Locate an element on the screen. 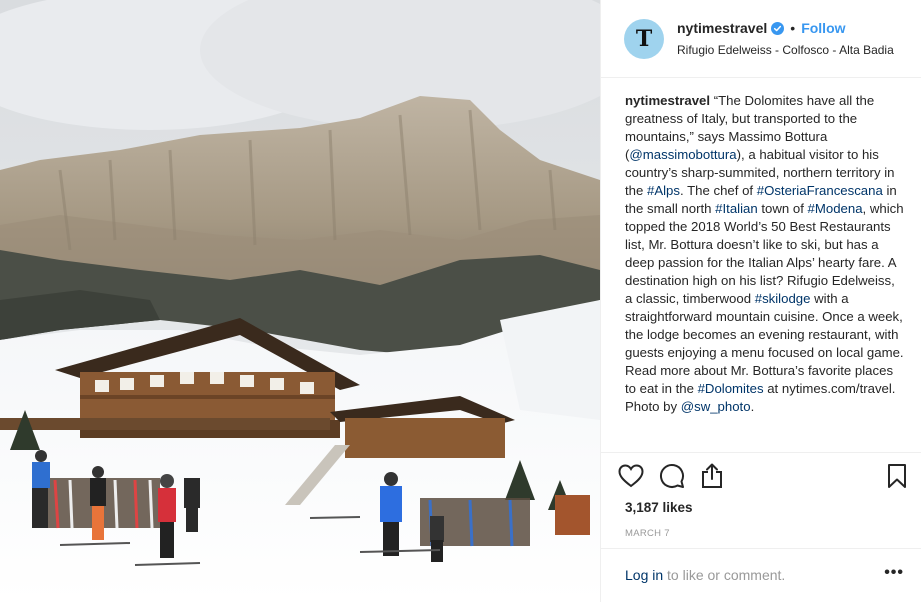 The height and width of the screenshot is (602, 921). header-user-line: nytimestravel • Follow is located at coordinates (761, 28).